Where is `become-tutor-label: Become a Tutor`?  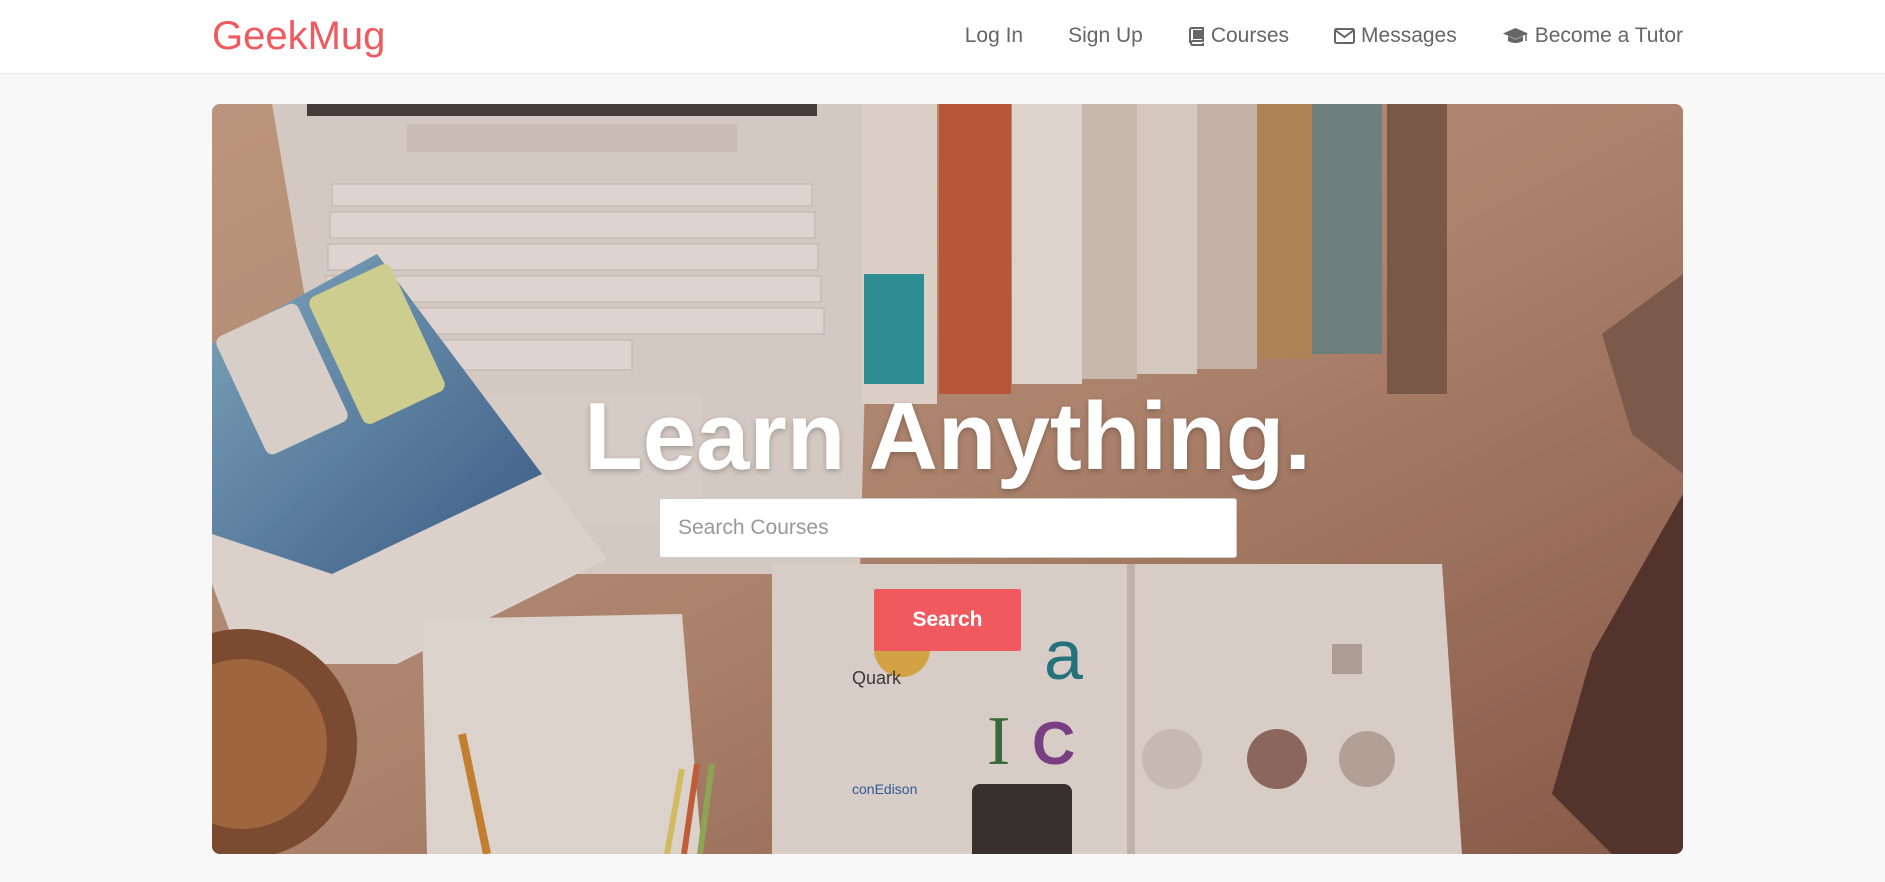 become-tutor-label: Become a Tutor is located at coordinates (1608, 35).